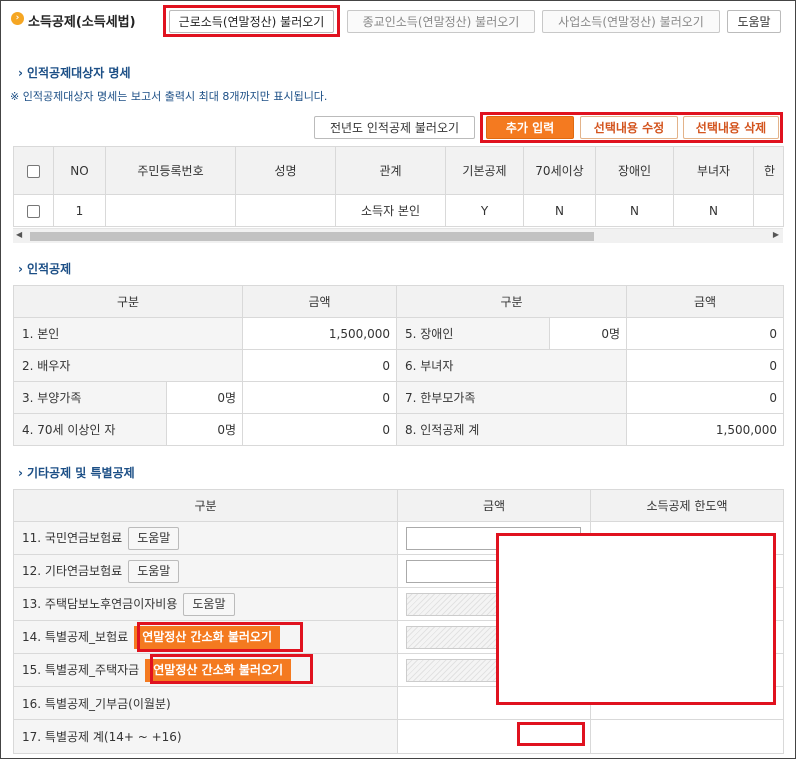 The image size is (796, 759). I want to click on row-disabled: N, so click(634, 210).